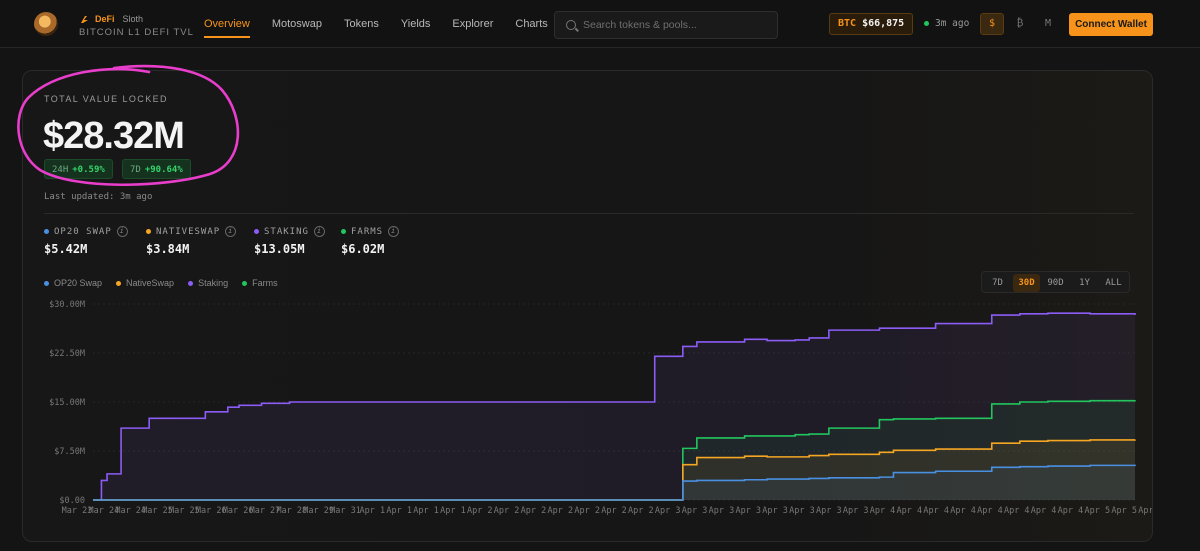 This screenshot has width=1200, height=551. Describe the element at coordinates (345, 511) in the screenshot. I see `x-tick-label: Mar 31` at that location.